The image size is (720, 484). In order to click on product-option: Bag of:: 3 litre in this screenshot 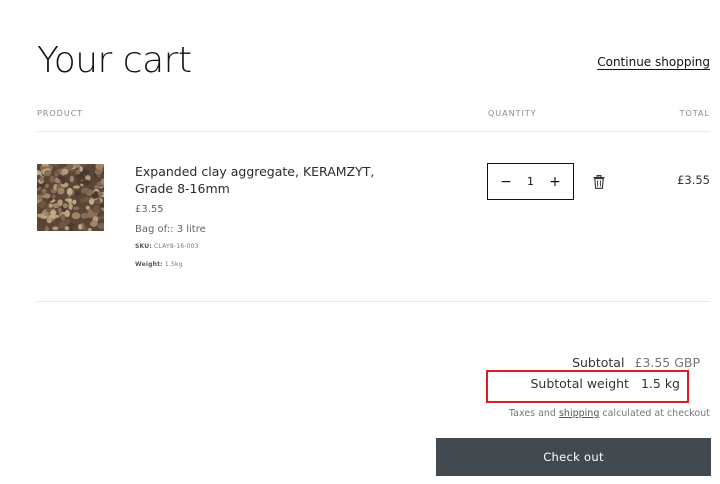, I will do `click(170, 229)`.